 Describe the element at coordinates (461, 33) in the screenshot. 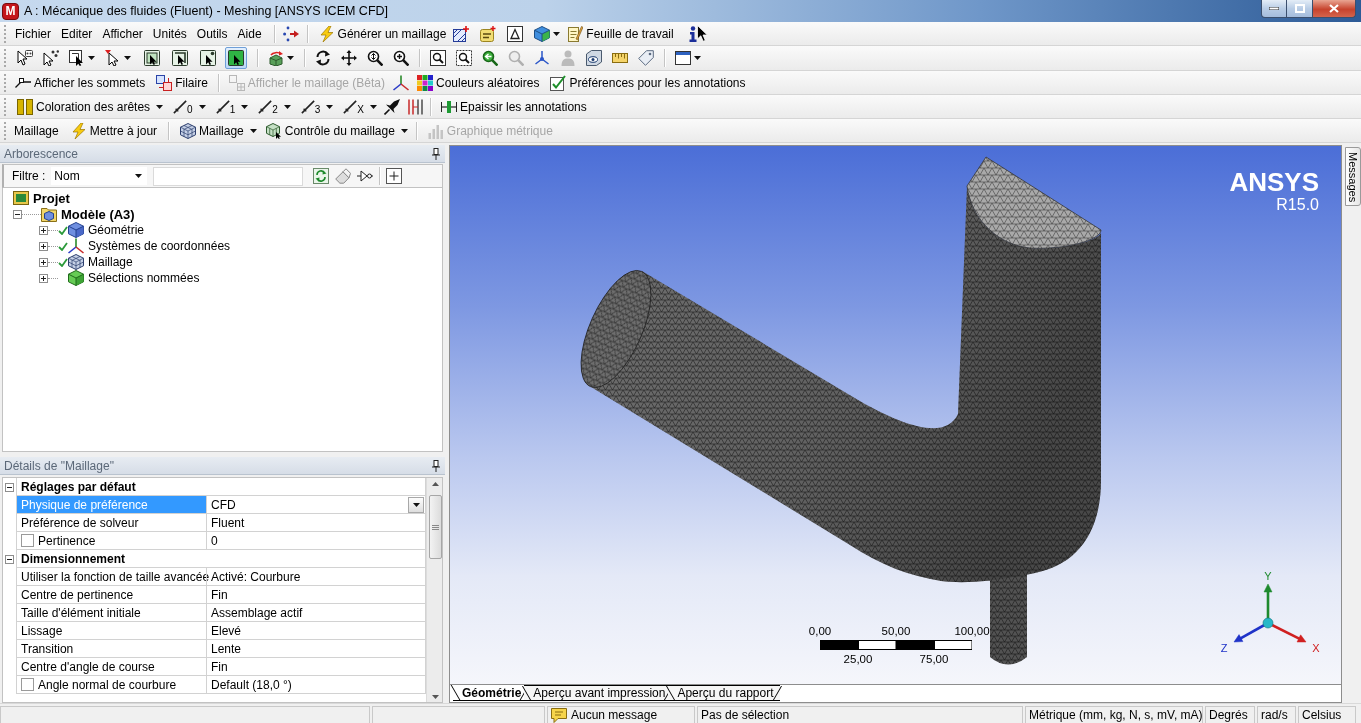

I see `mesh-grid-icon` at that location.